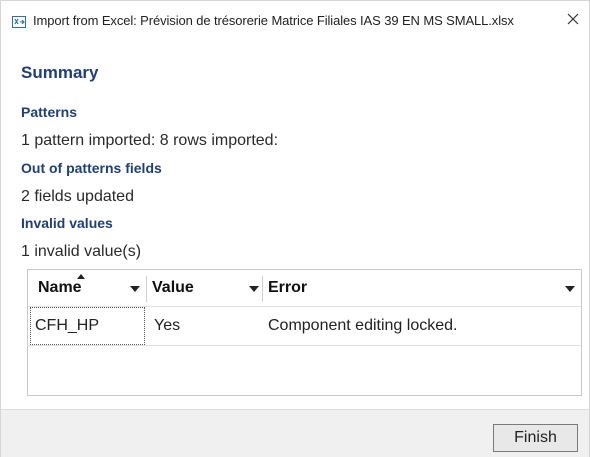 Image resolution: width=590 pixels, height=457 pixels. I want to click on patterns-heading: Patterns, so click(49, 112).